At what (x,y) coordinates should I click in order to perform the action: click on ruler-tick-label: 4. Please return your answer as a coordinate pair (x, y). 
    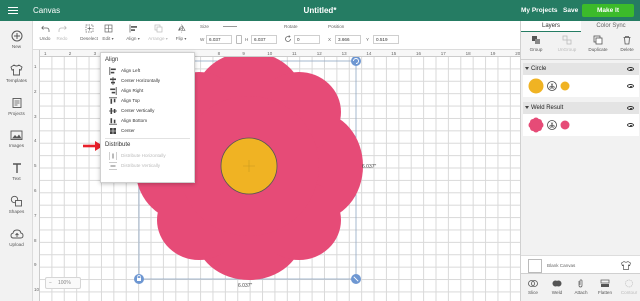
    Looking at the image, I should click on (35, 141).